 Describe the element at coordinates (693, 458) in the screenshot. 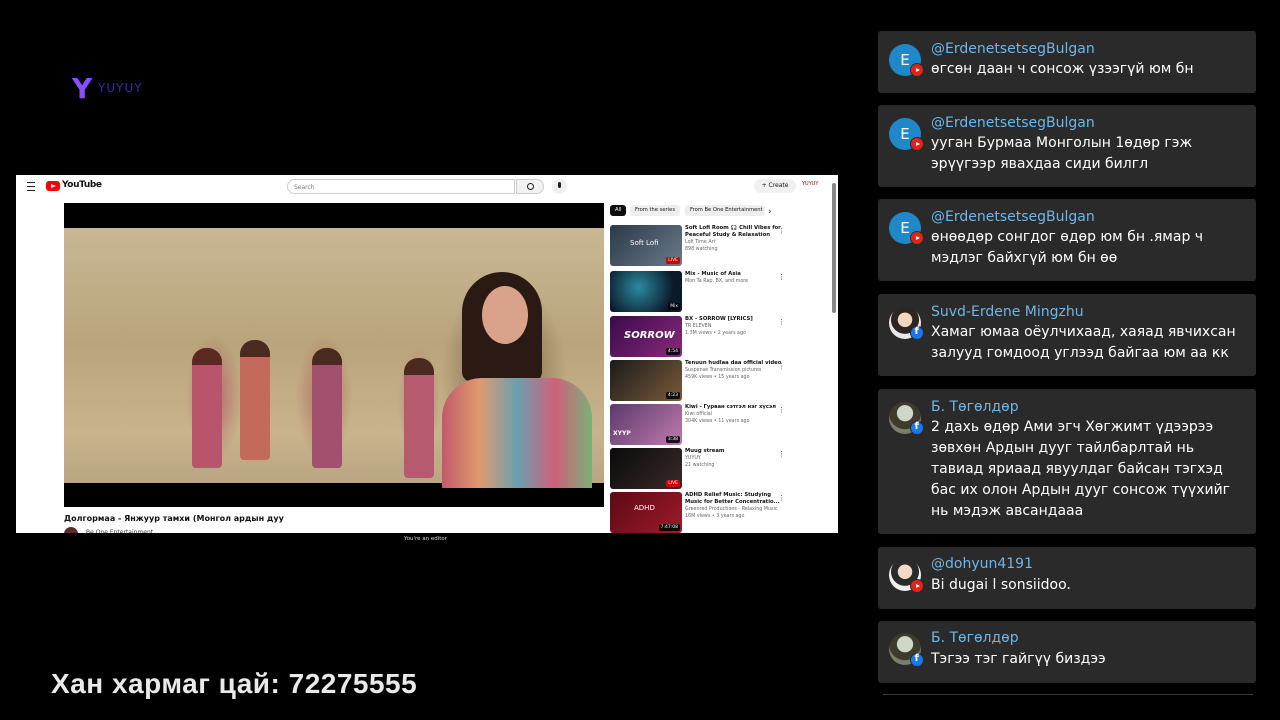

I see `recommendation-channel: YUYUY` at that location.